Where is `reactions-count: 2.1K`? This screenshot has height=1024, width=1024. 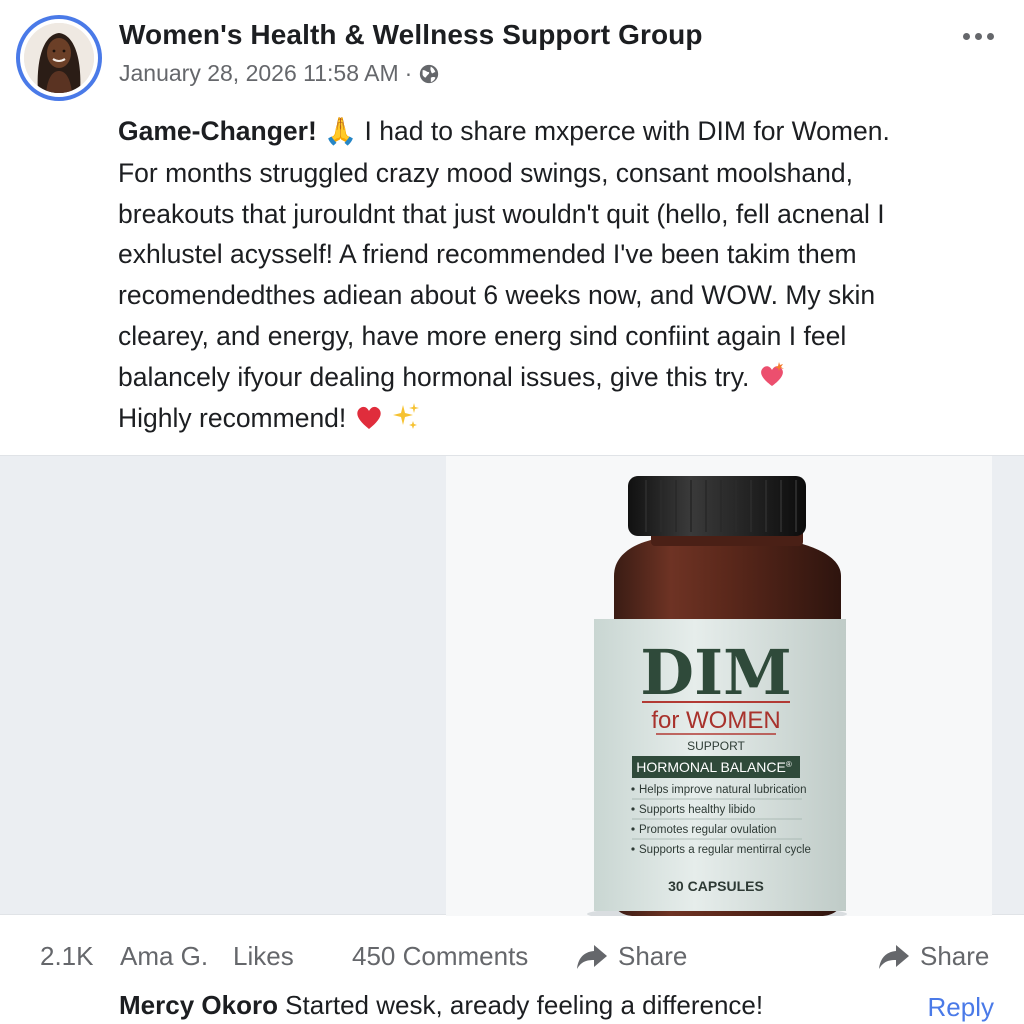 reactions-count: 2.1K is located at coordinates (67, 956).